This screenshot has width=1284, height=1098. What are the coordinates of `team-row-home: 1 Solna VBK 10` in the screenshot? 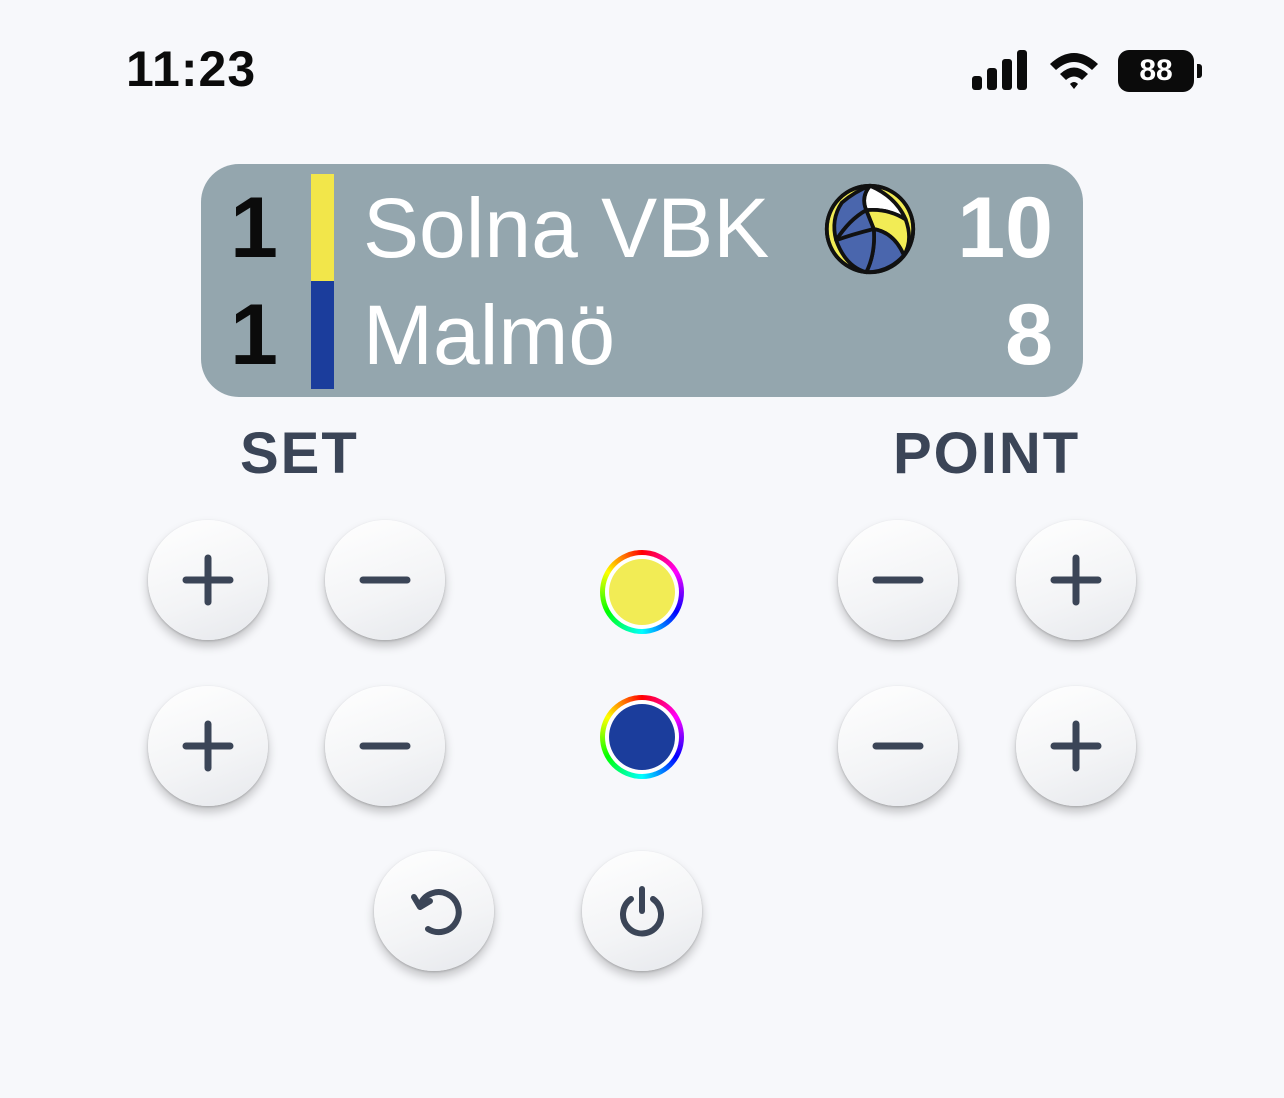 It's located at (642, 228).